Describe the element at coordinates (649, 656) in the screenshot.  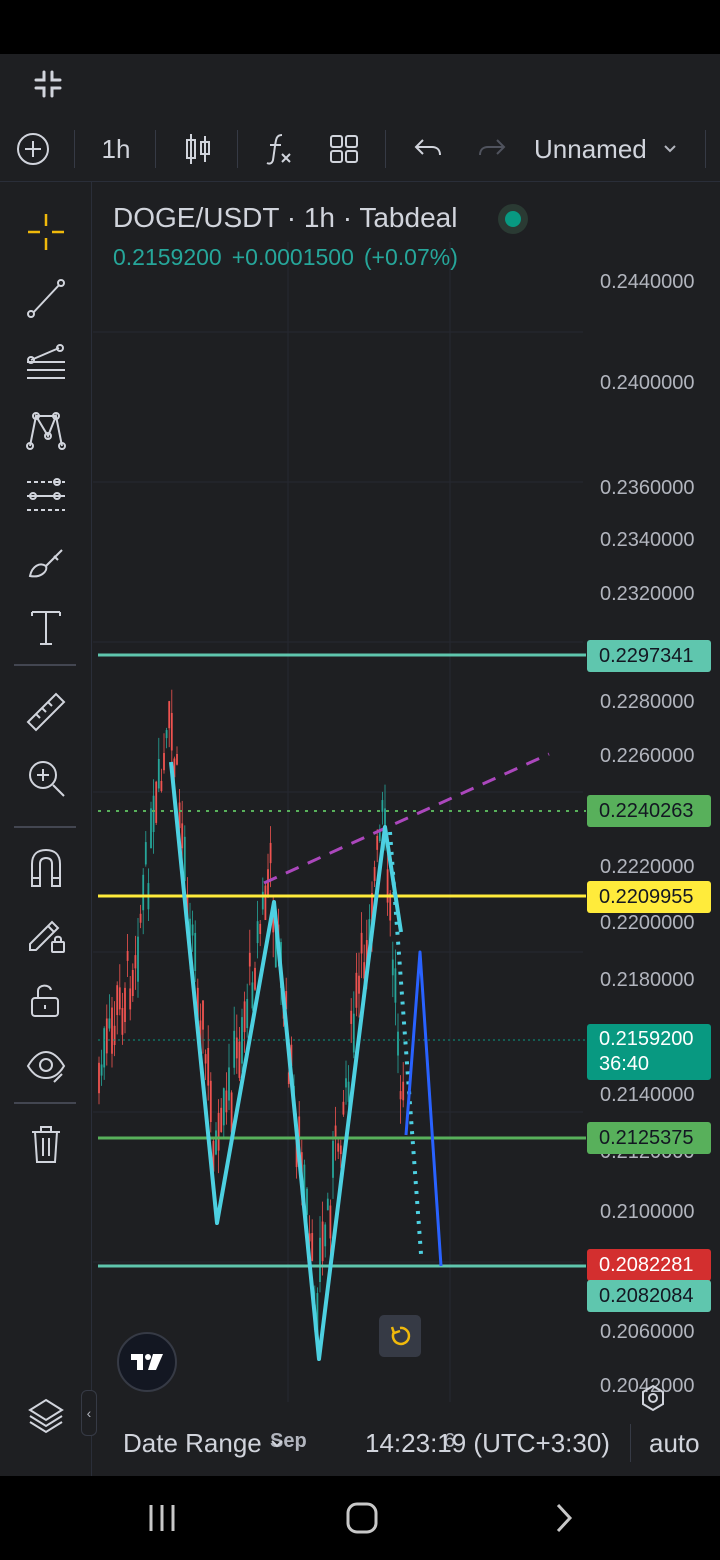
I see `level-tag-upper-resistance: 0.2297341` at that location.